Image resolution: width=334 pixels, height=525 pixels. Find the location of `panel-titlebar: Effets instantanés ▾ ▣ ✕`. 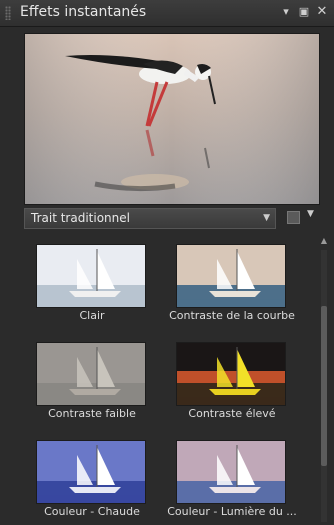

panel-titlebar: Effets instantanés ▾ ▣ ✕ is located at coordinates (167, 13).